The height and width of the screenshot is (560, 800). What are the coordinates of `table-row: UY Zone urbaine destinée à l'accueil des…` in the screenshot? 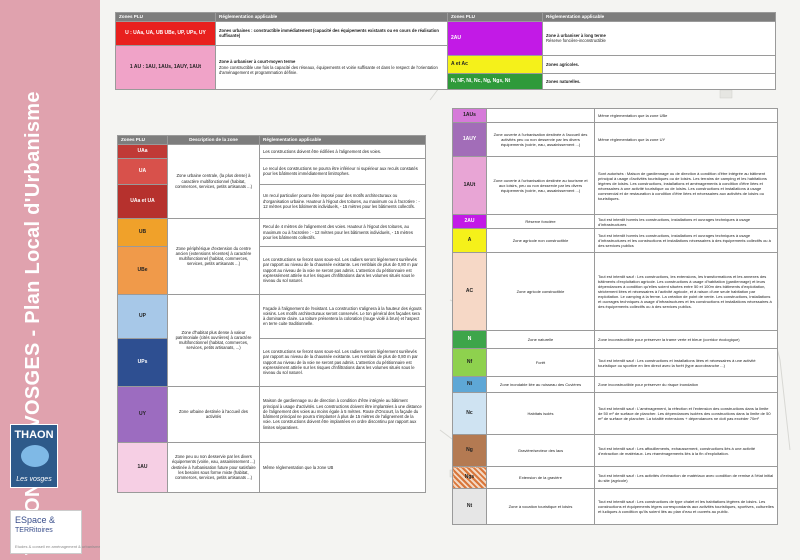 It's located at (271, 414).